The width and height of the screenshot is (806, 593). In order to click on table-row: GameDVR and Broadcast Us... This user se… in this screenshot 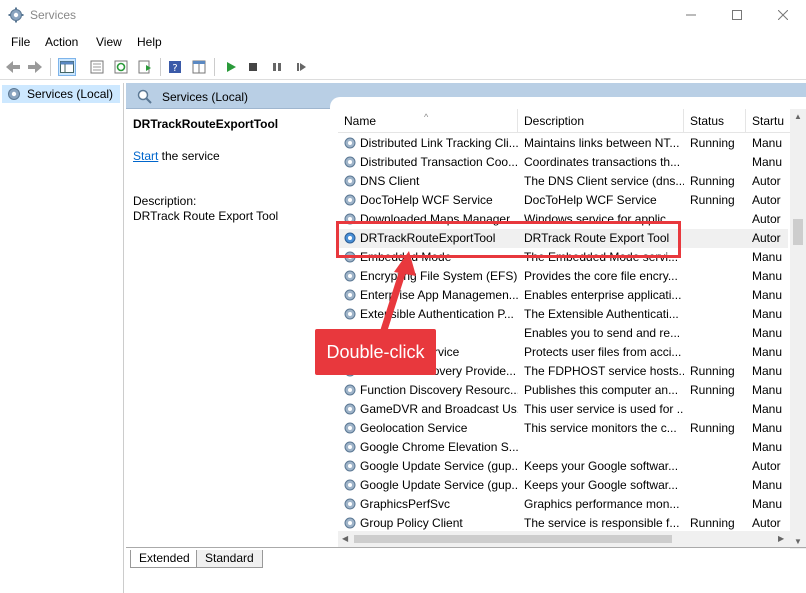, I will do `click(563, 409)`.